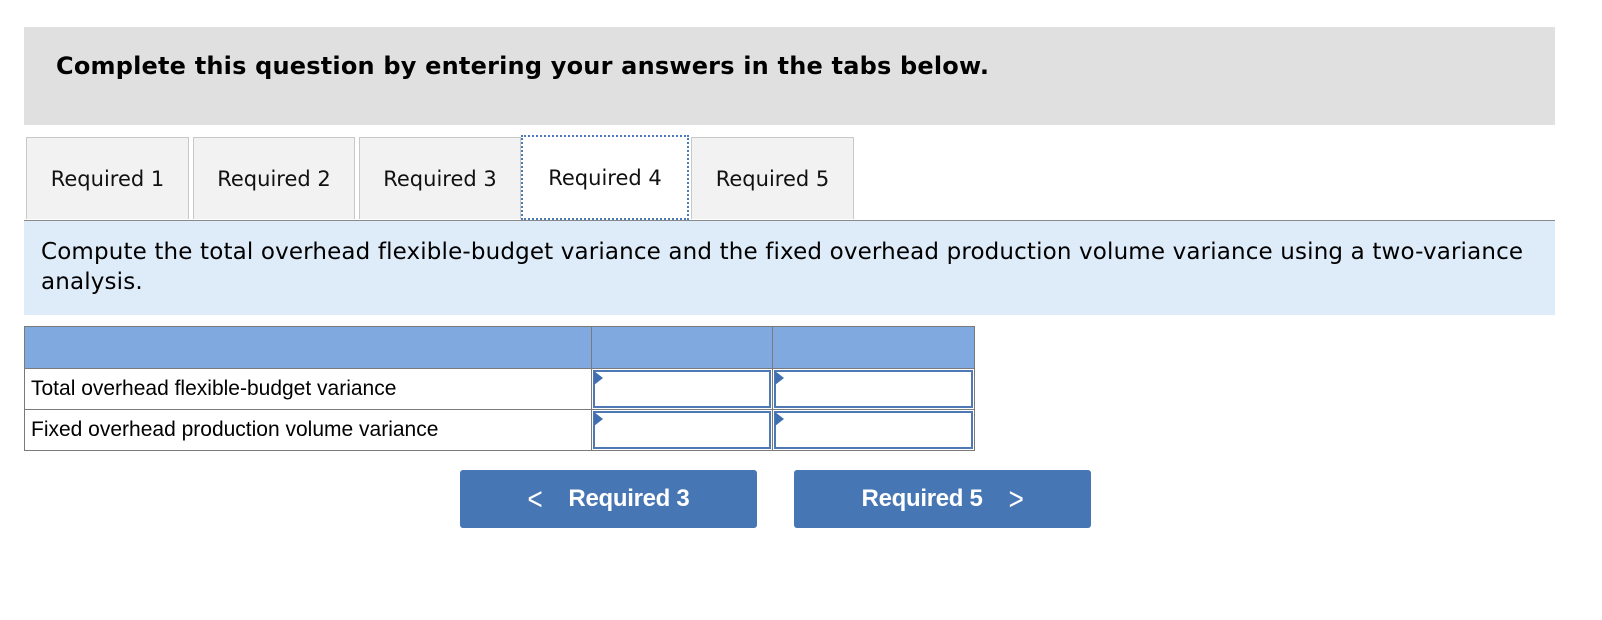  Describe the element at coordinates (629, 498) in the screenshot. I see `prev-button-label: Required 3` at that location.